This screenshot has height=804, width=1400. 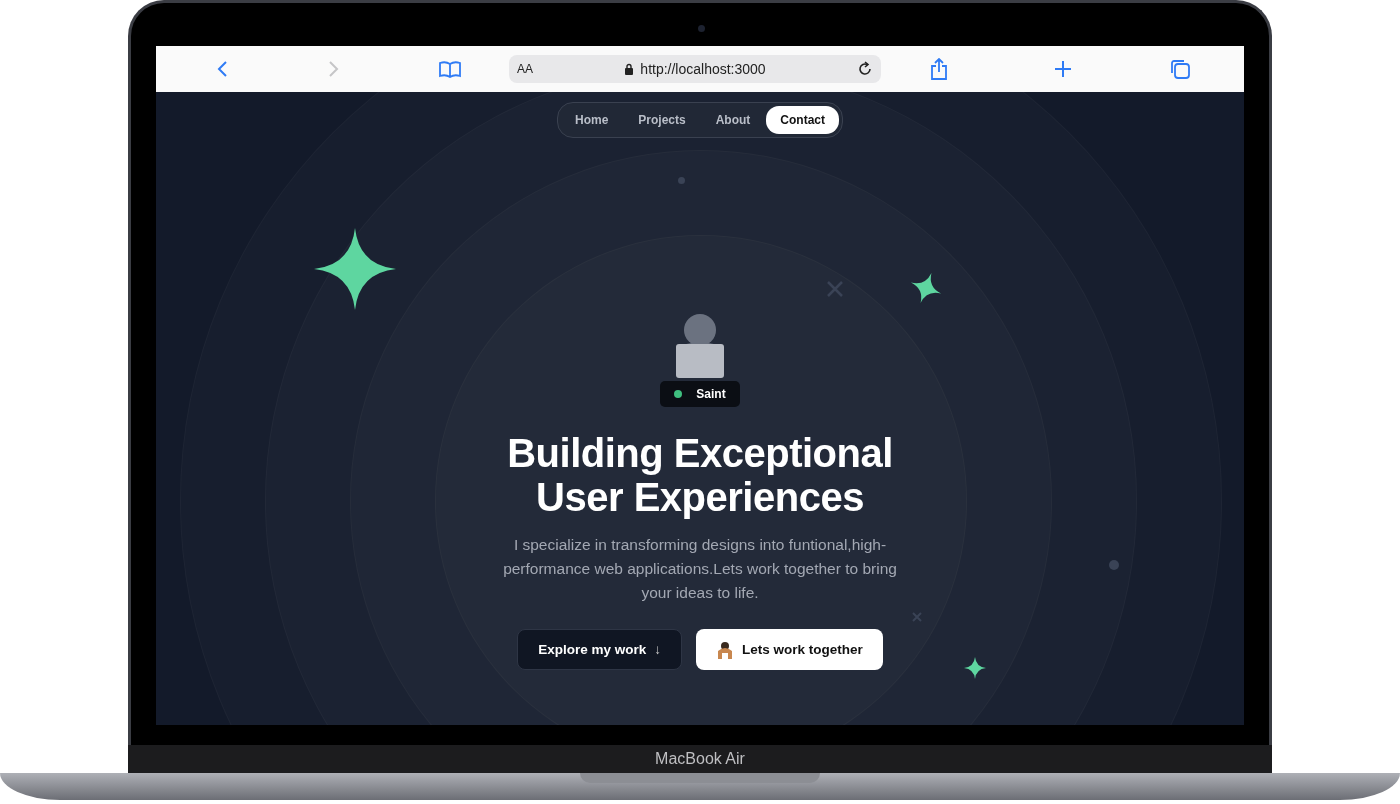 I want to click on share-icon, so click(x=939, y=69).